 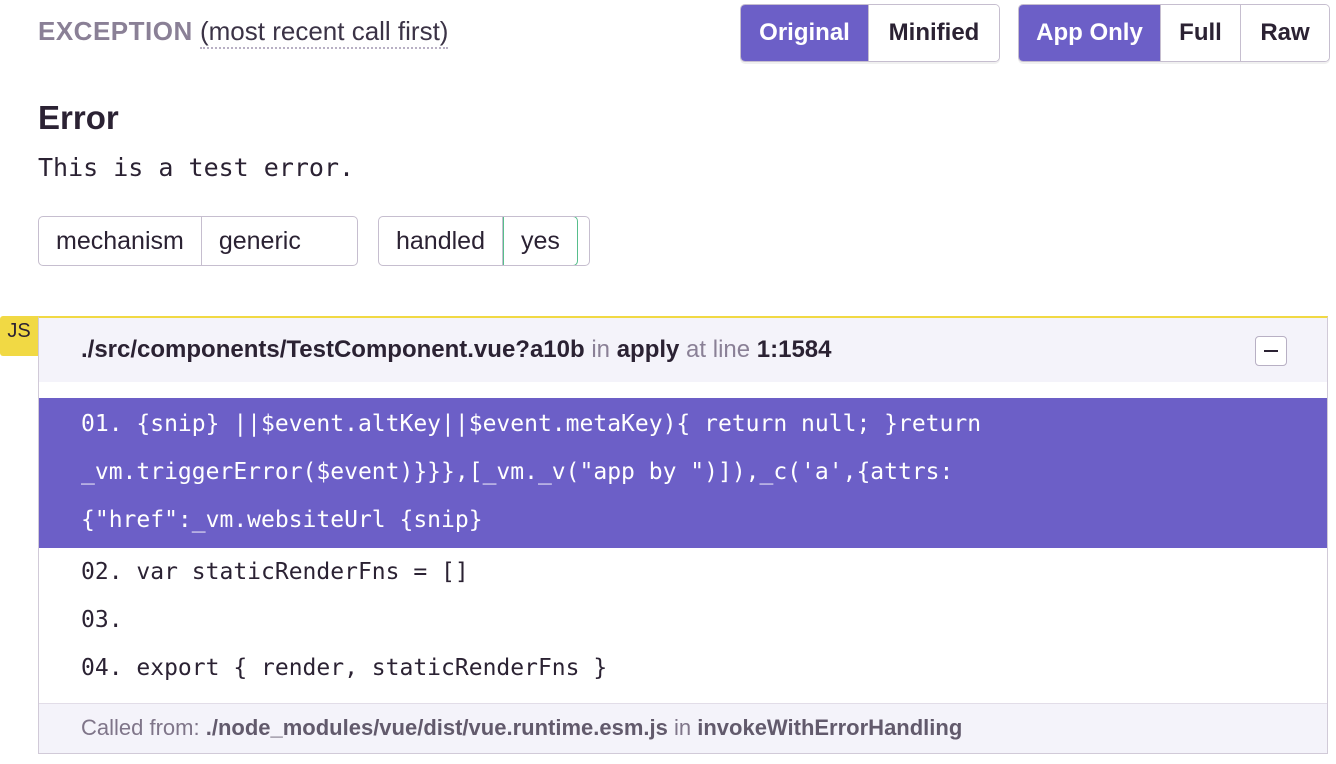 I want to click on source-map-toggle: Original Minified, so click(x=870, y=33).